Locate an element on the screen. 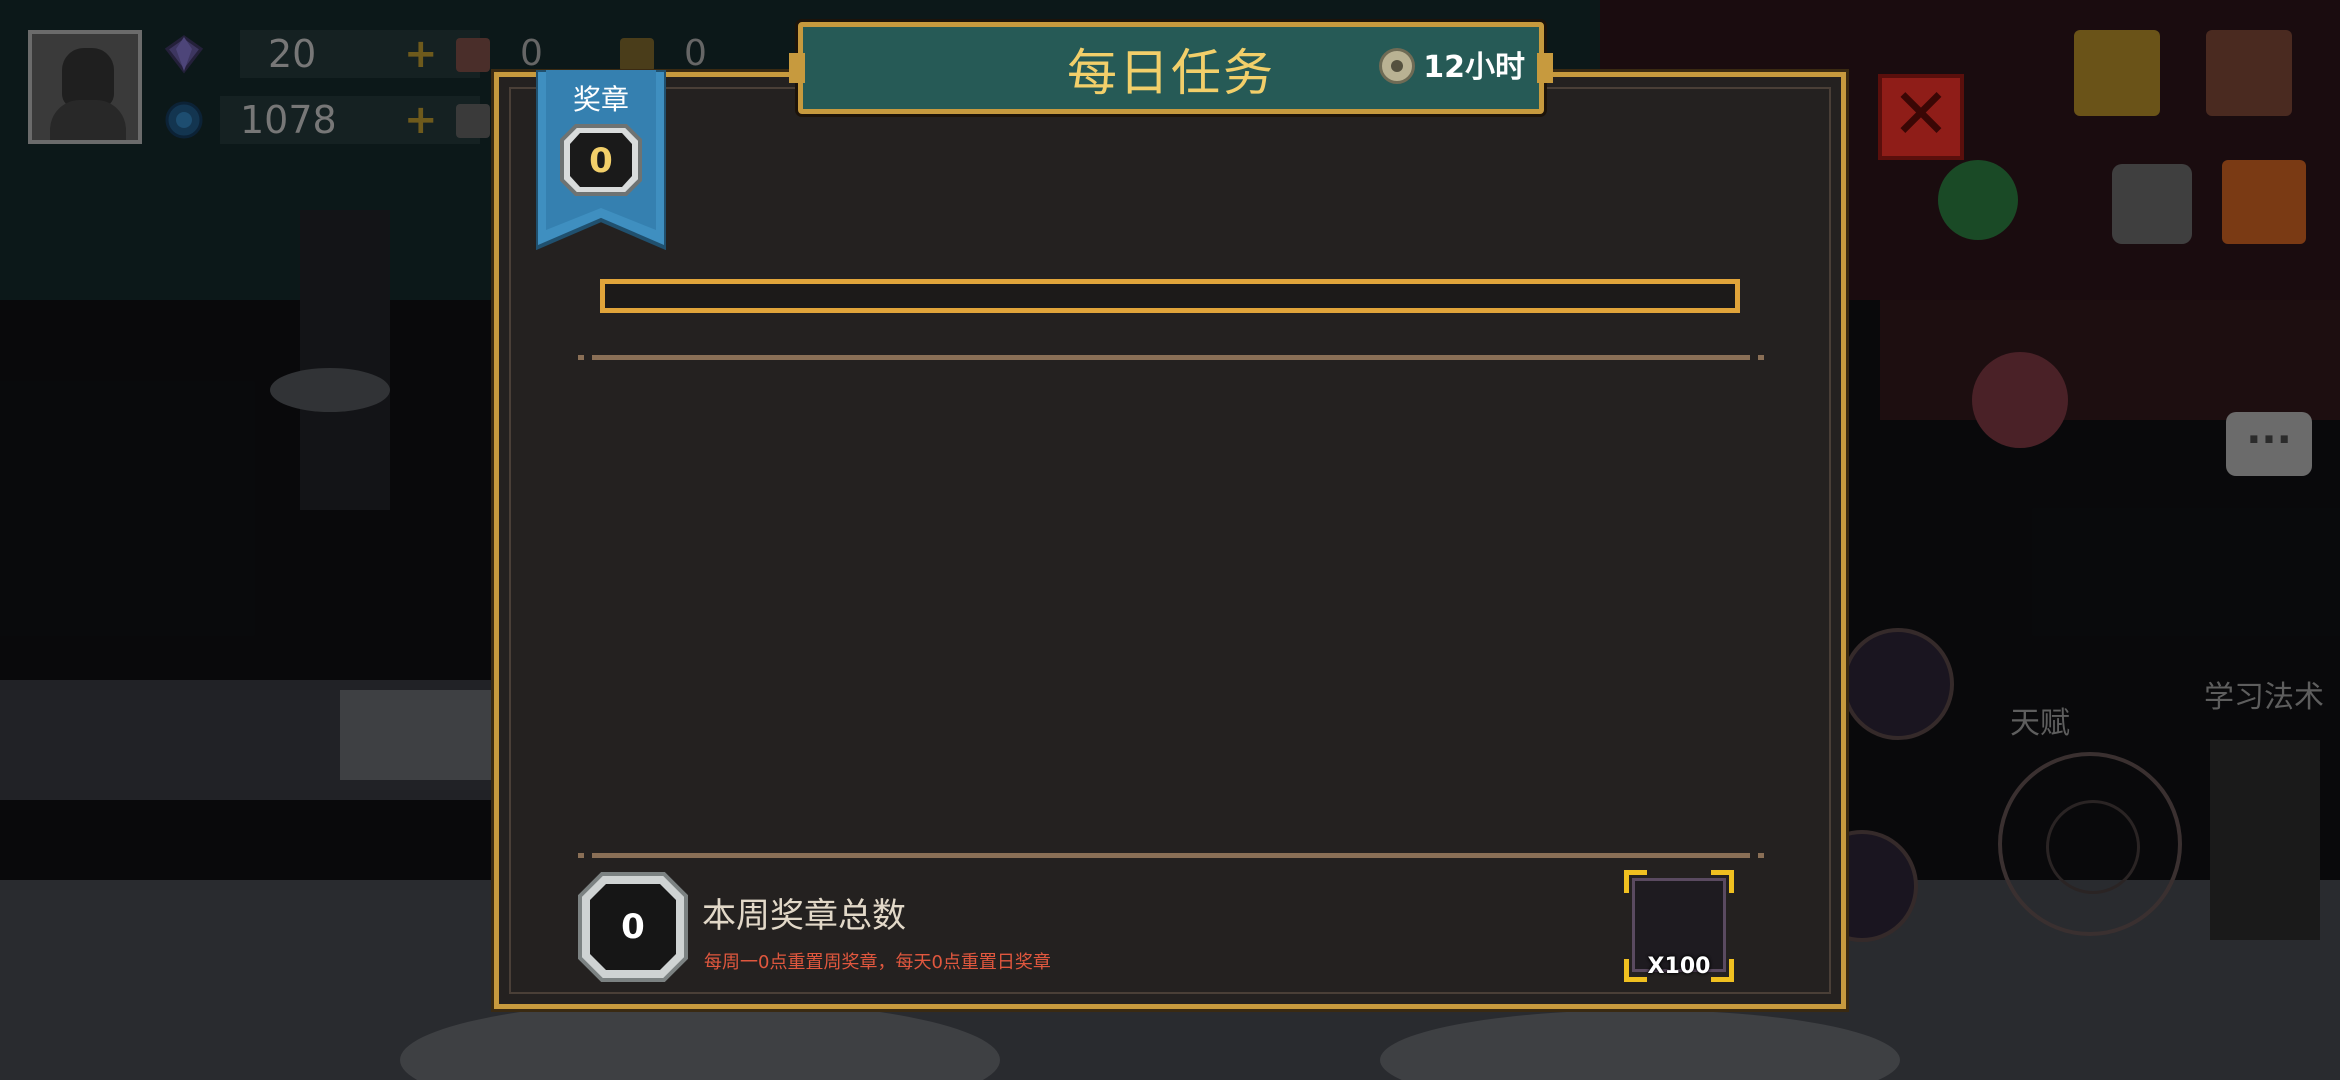 This screenshot has height=1080, width=2340. close-button: ✕ is located at coordinates (1921, 117).